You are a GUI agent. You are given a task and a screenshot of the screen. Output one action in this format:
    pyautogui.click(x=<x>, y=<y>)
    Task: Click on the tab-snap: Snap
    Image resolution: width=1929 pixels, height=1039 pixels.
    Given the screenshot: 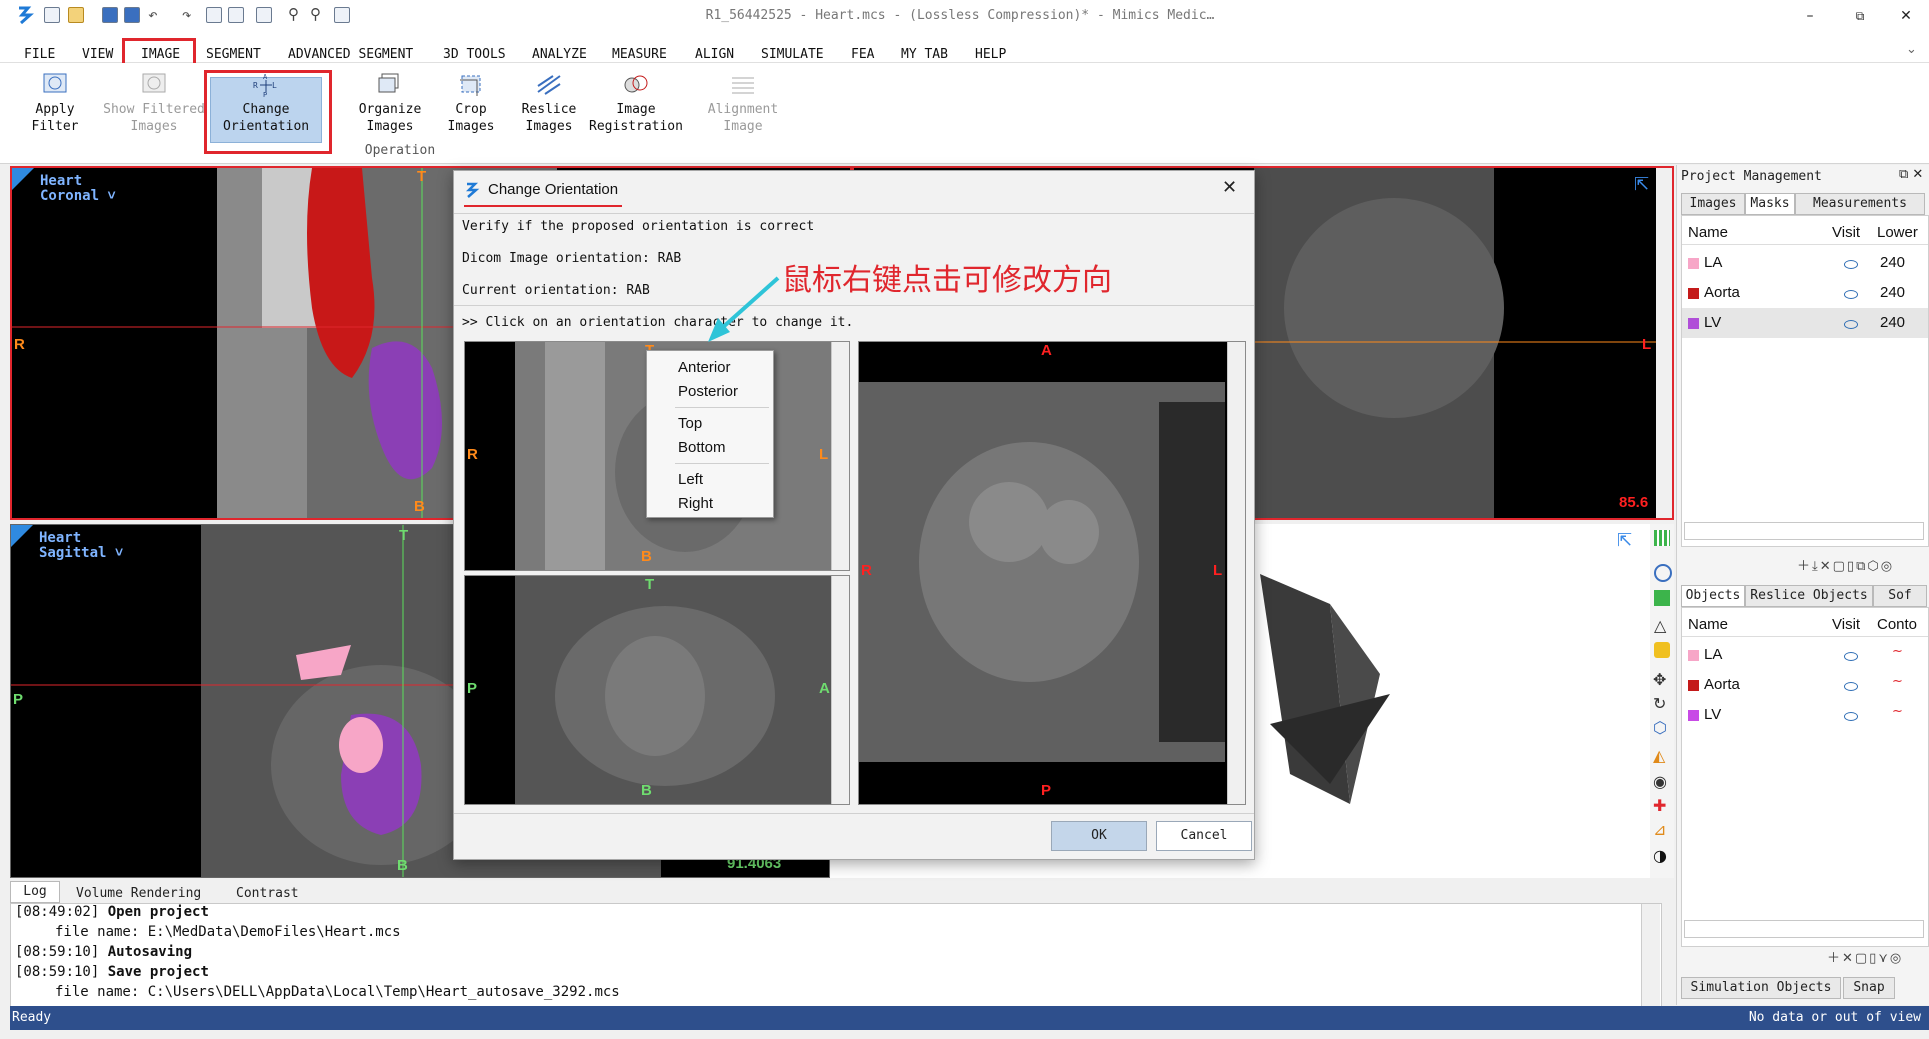 What is the action you would take?
    pyautogui.click(x=1869, y=988)
    